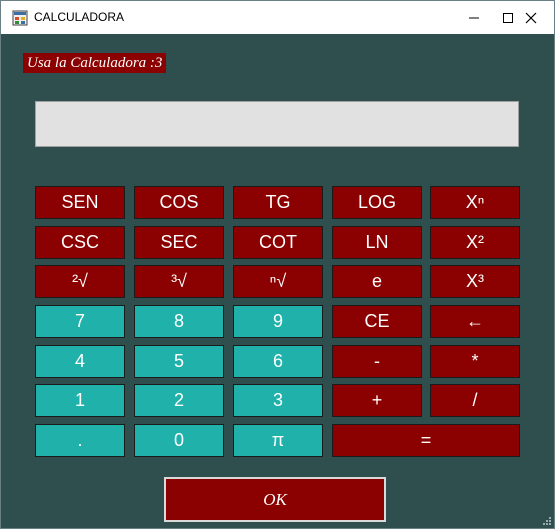 Image resolution: width=555 pixels, height=529 pixels. Describe the element at coordinates (278, 202) in the screenshot. I see `tan-button: TG` at that location.